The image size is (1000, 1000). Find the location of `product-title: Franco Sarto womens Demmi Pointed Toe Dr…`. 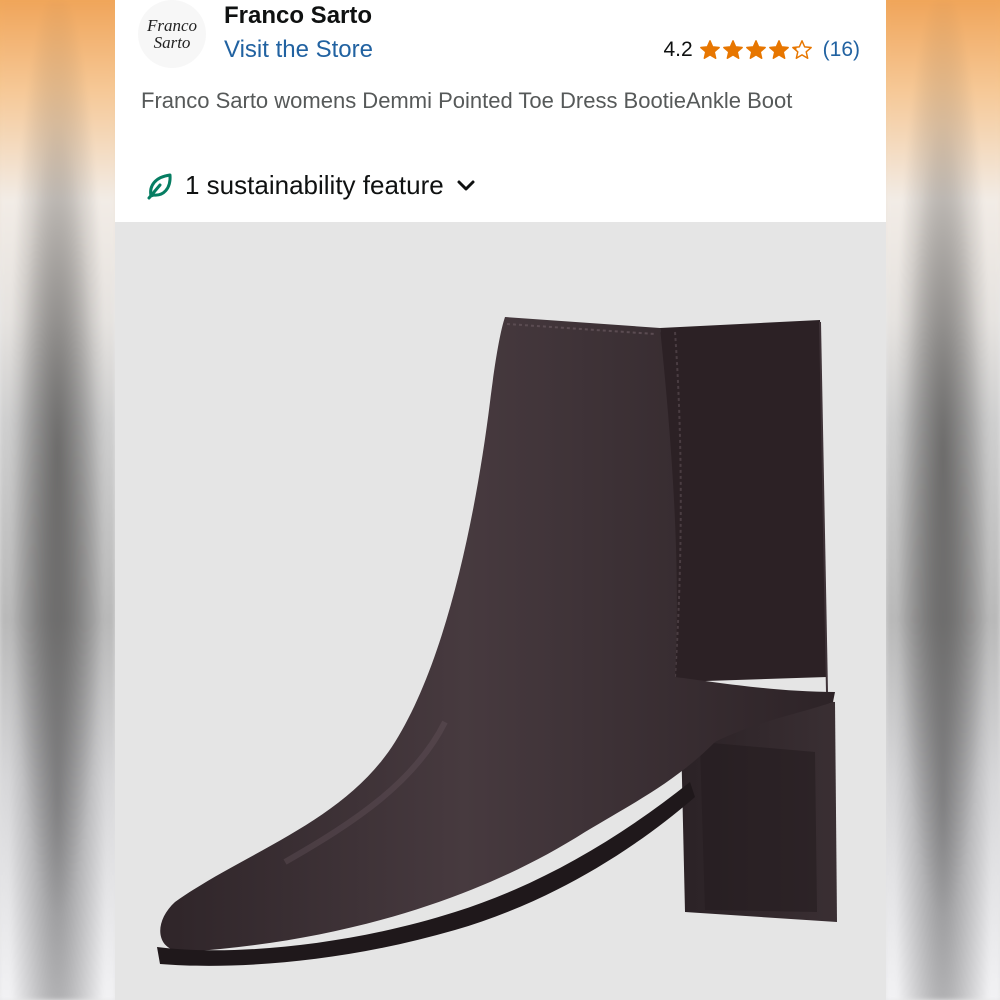

product-title: Franco Sarto womens Demmi Pointed Toe Dr… is located at coordinates (467, 100).